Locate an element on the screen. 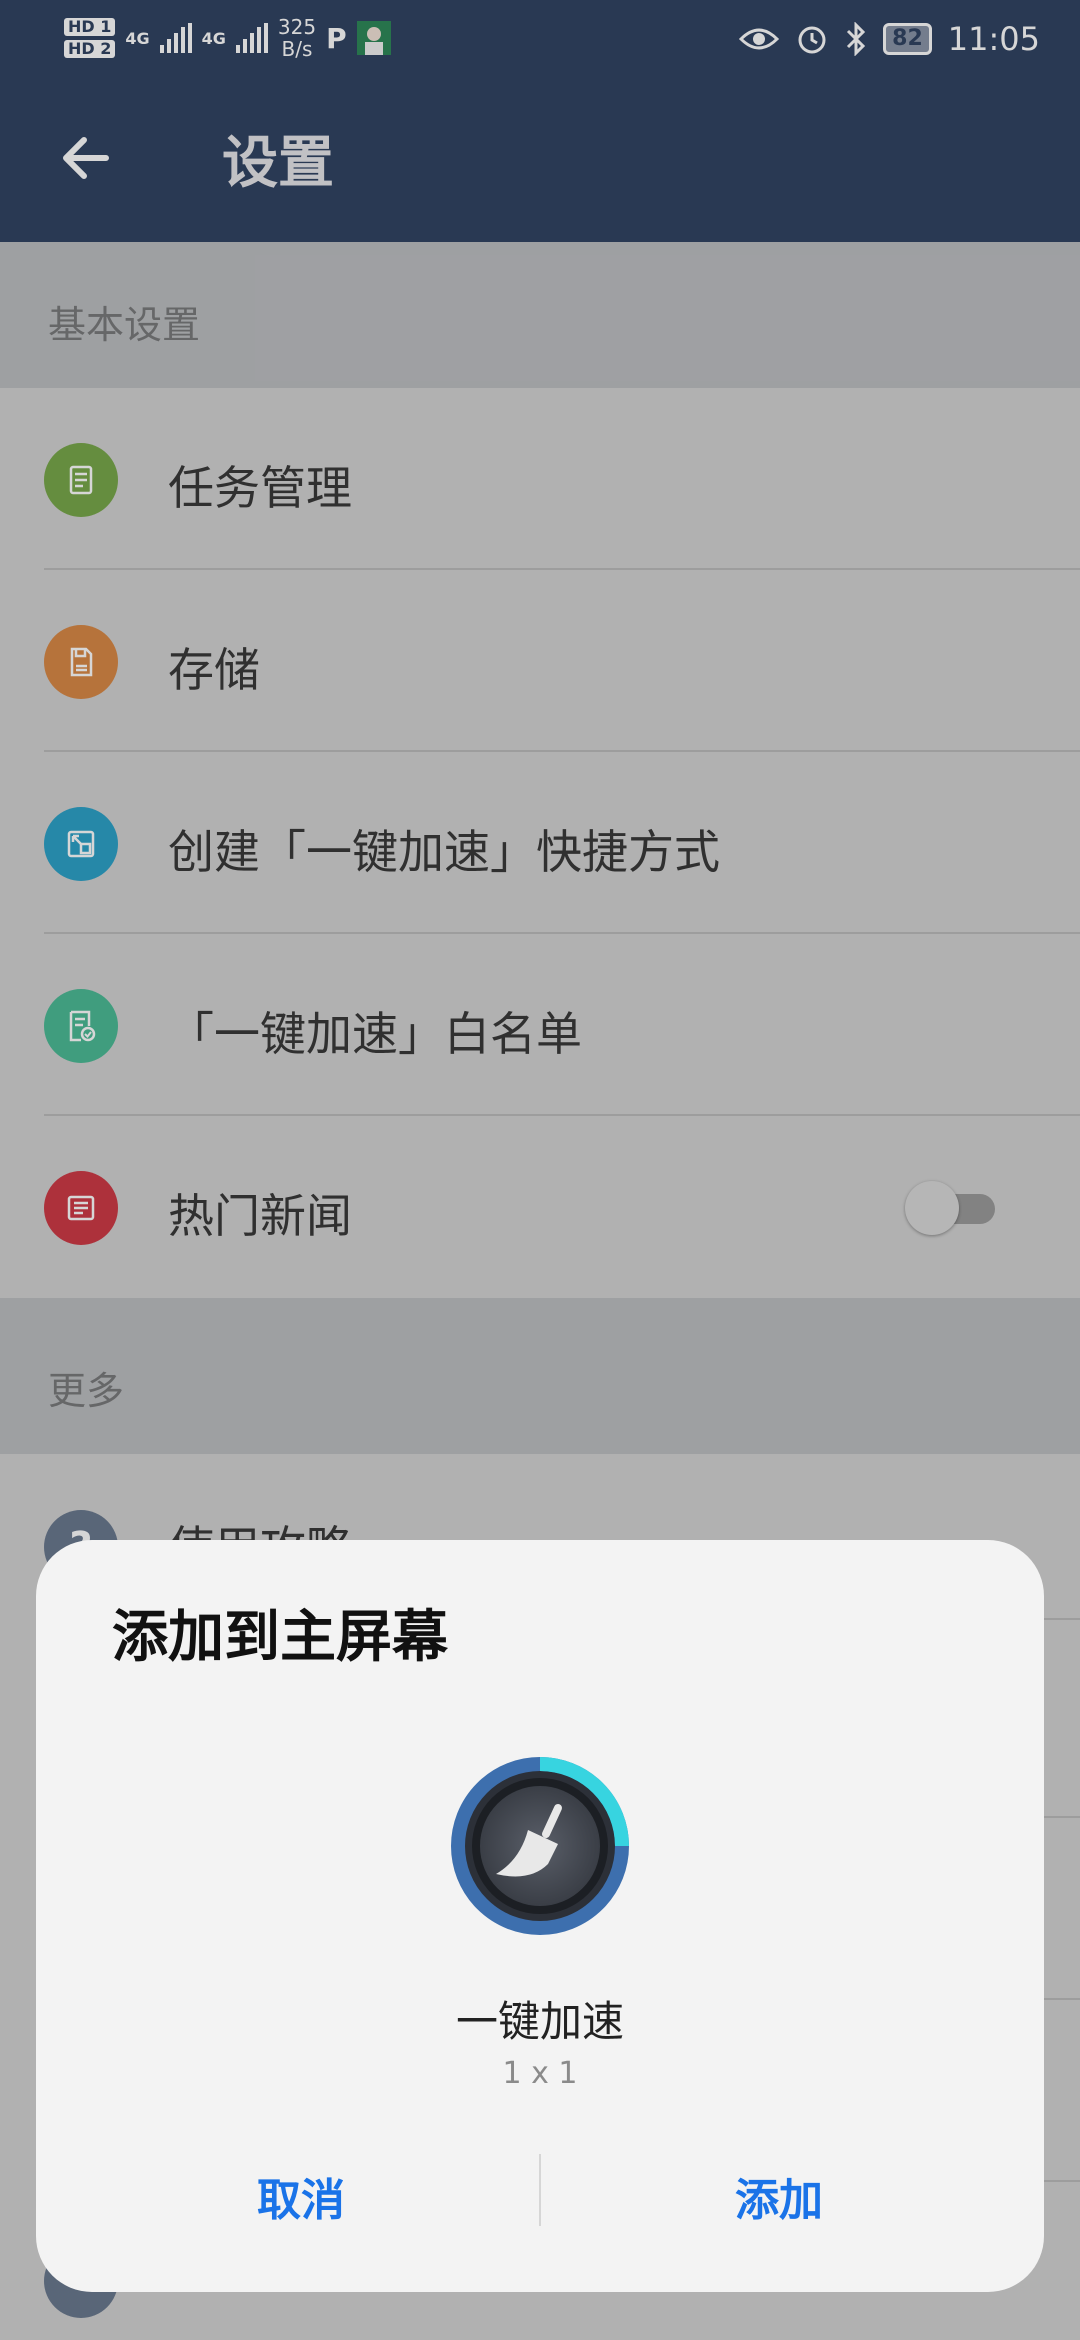  broom-boost-icon is located at coordinates (540, 1846).